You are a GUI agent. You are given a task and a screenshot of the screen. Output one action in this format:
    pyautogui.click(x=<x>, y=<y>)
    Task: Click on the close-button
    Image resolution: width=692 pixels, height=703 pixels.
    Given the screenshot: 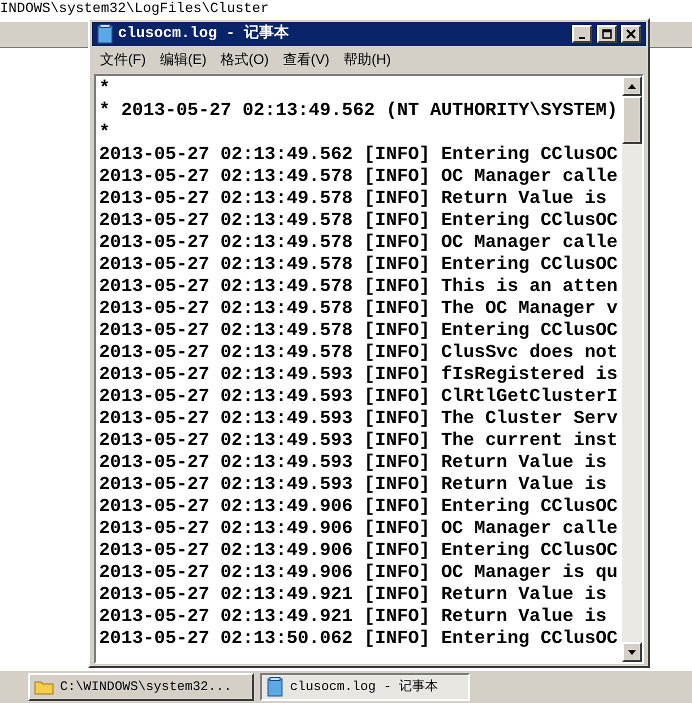 What is the action you would take?
    pyautogui.click(x=631, y=34)
    